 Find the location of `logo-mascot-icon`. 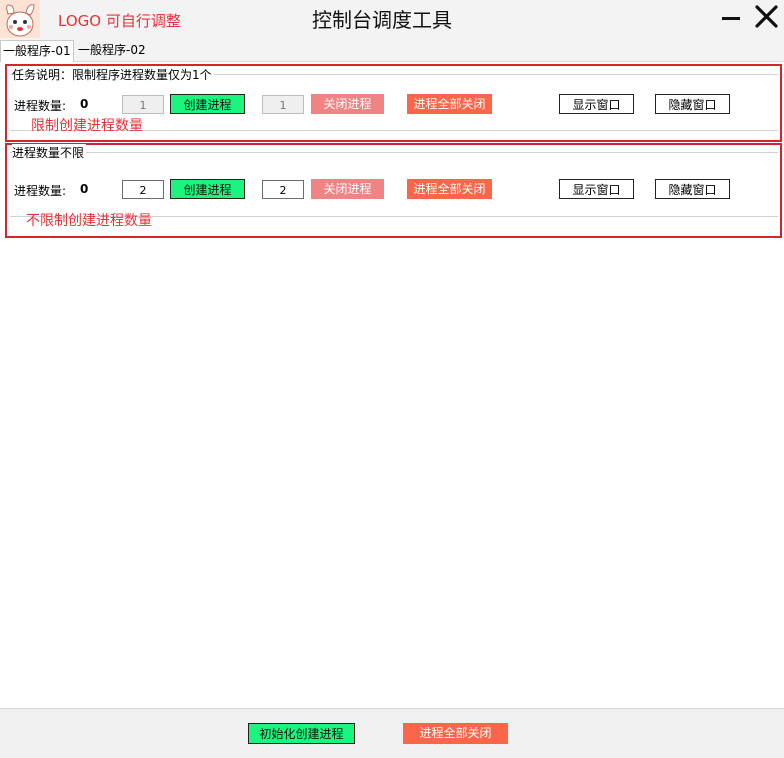

logo-mascot-icon is located at coordinates (20, 19).